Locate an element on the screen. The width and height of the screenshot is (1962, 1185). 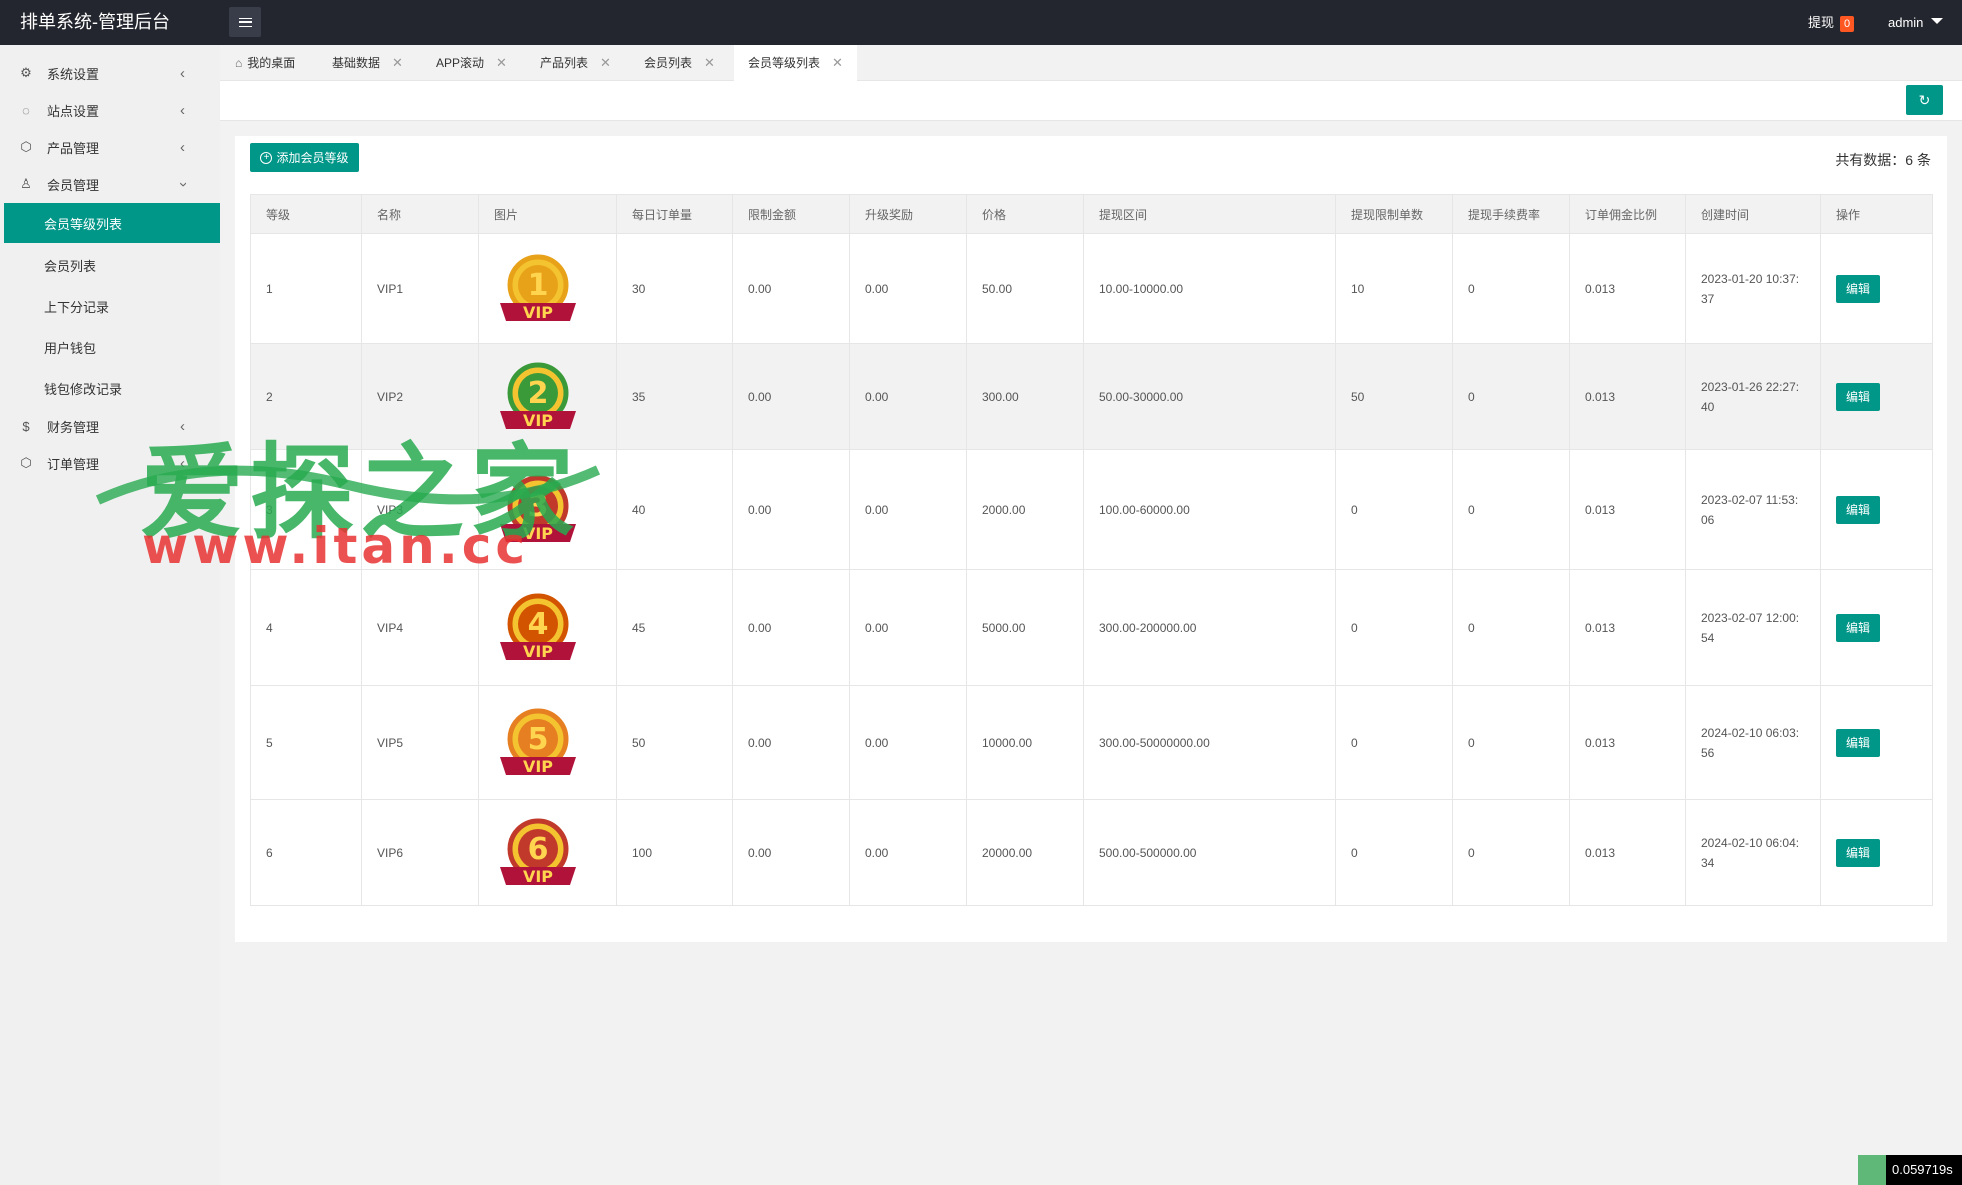
timer-value: 0.059719s is located at coordinates (1924, 1170).